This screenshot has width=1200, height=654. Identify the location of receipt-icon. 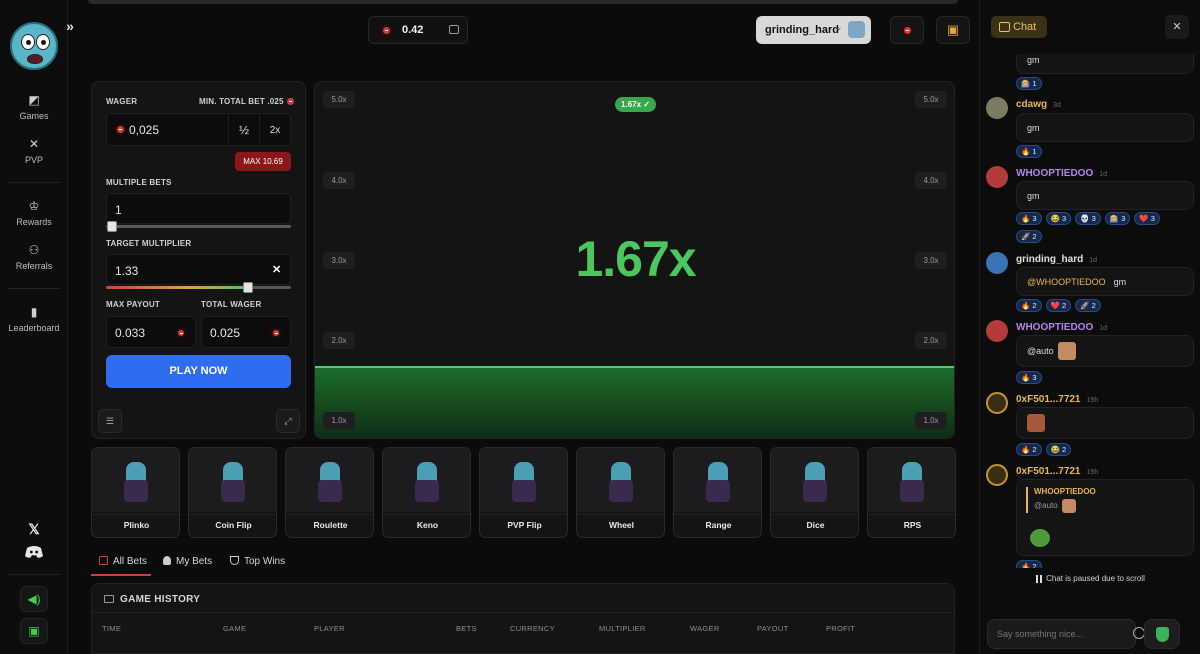
(103, 560).